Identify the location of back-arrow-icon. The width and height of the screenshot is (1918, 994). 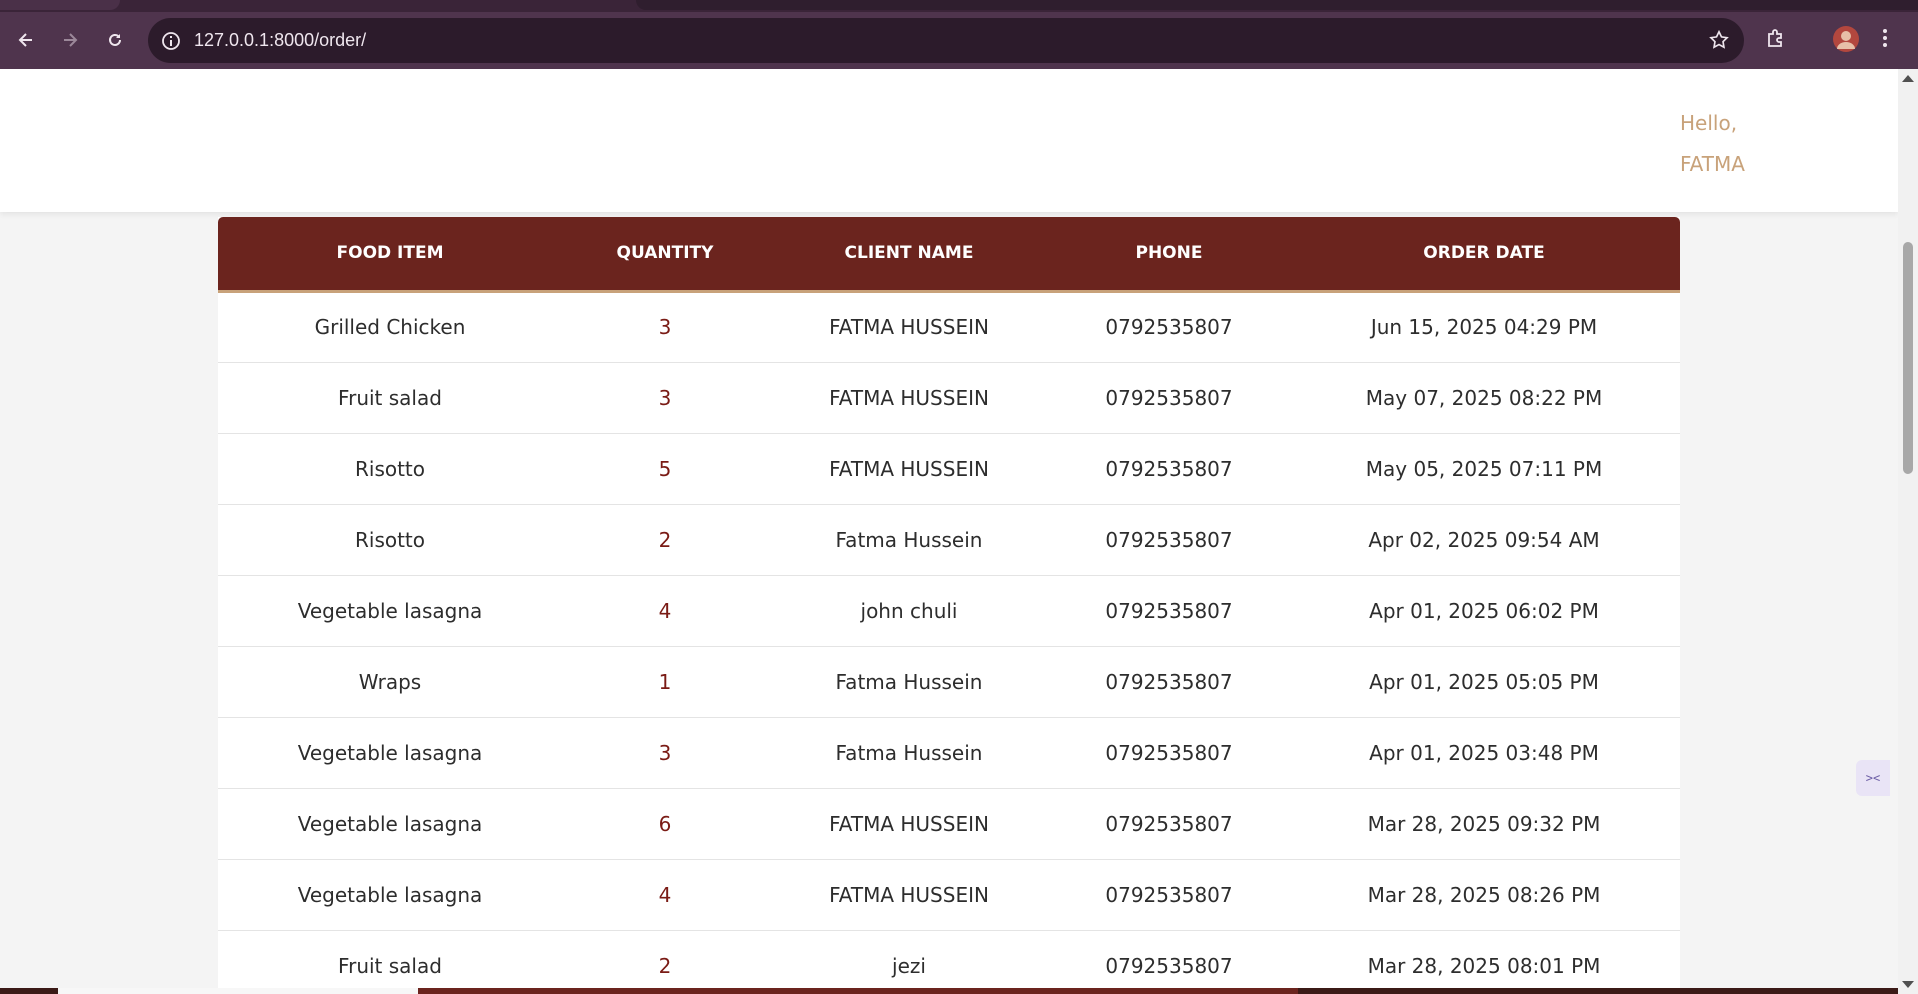
(25, 40).